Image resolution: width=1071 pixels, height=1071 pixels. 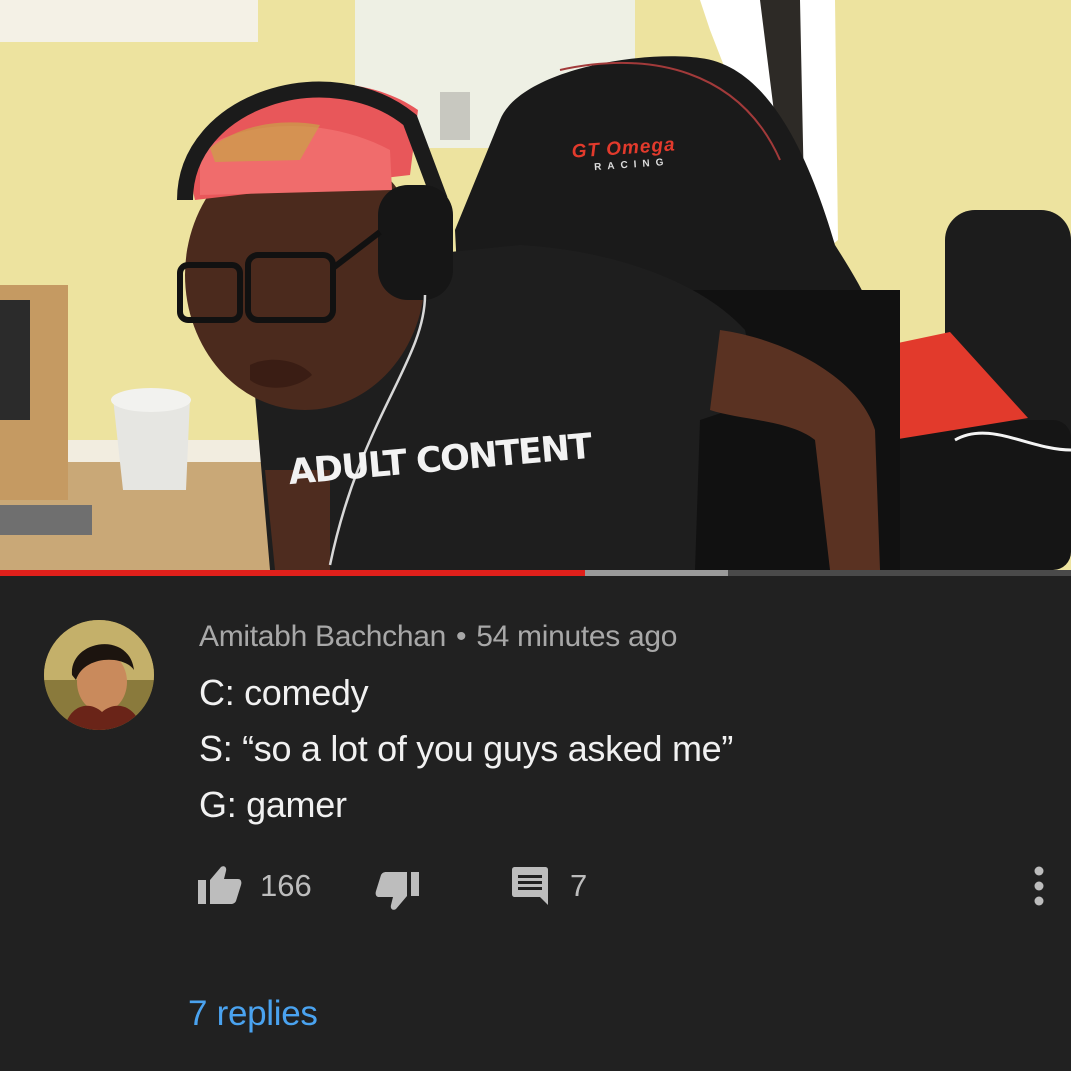 I want to click on comment-text-line: C: comedy, so click(x=284, y=692).